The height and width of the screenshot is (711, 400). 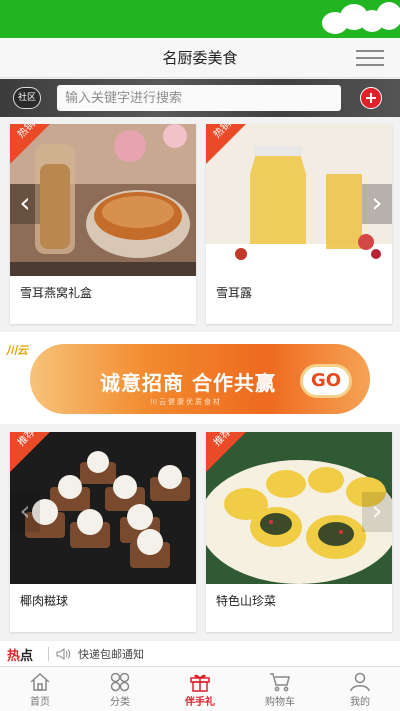 I want to click on news-item: 快递包邮通知, so click(x=111, y=654).